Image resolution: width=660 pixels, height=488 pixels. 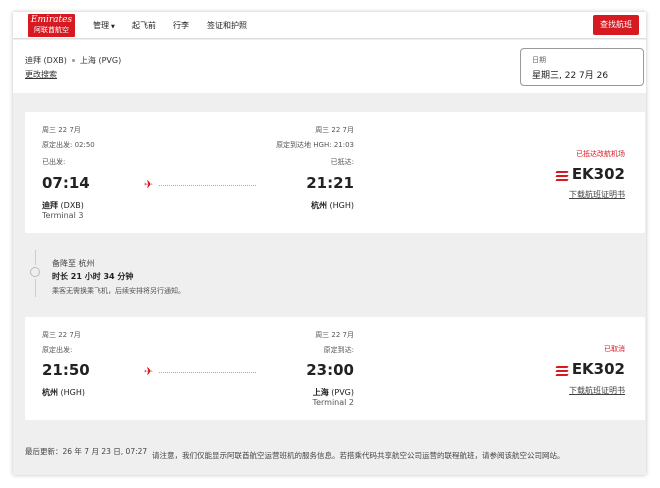 What do you see at coordinates (144, 25) in the screenshot?
I see `nav-before-flight: 起飞前` at bounding box center [144, 25].